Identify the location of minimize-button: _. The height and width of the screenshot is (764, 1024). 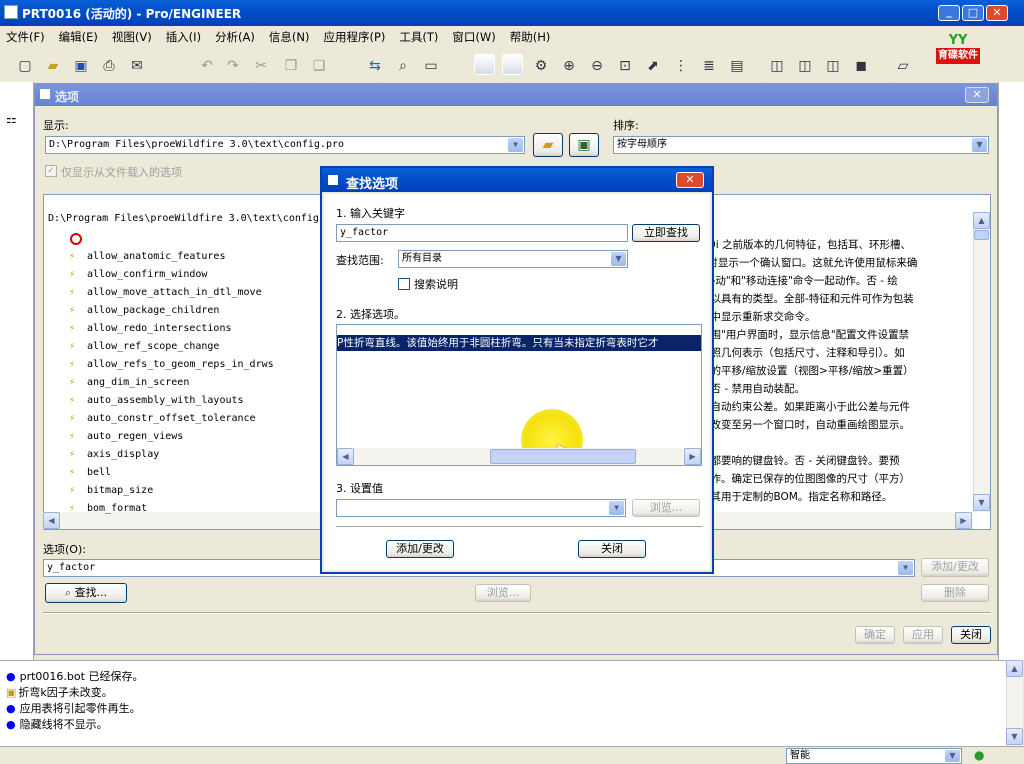
(949, 13).